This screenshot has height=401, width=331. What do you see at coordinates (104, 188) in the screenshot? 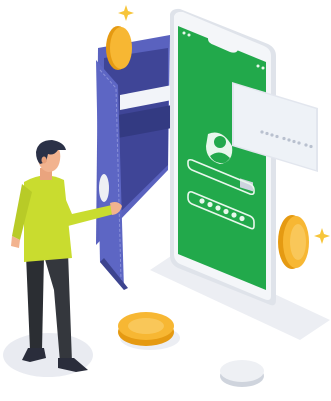
I see `wallet-clasp` at bounding box center [104, 188].